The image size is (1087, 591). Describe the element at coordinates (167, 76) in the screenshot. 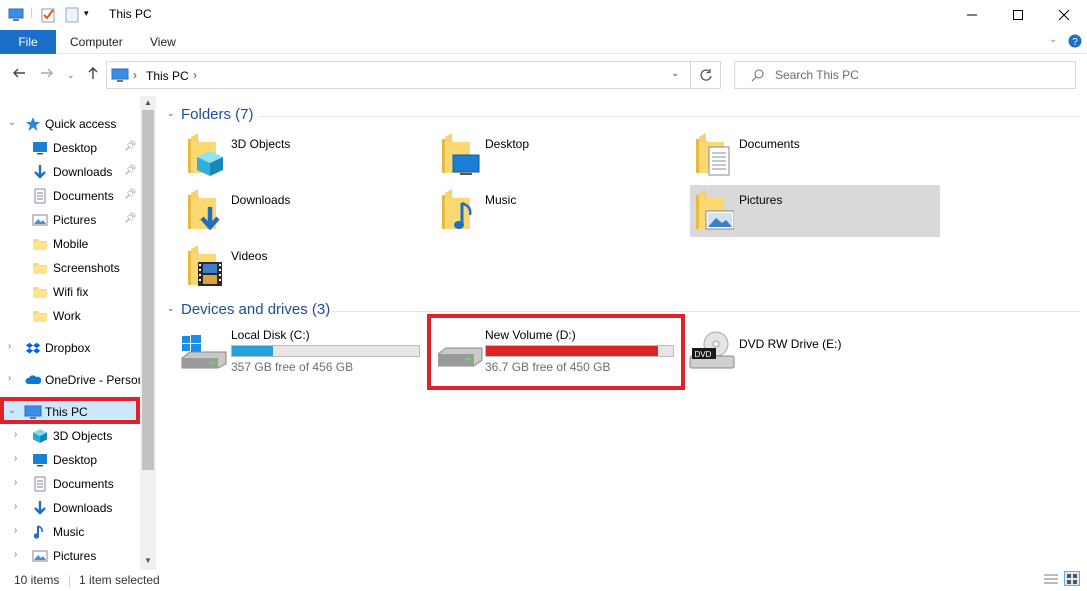

I see `breadcrumb-this-pc: This PC` at that location.